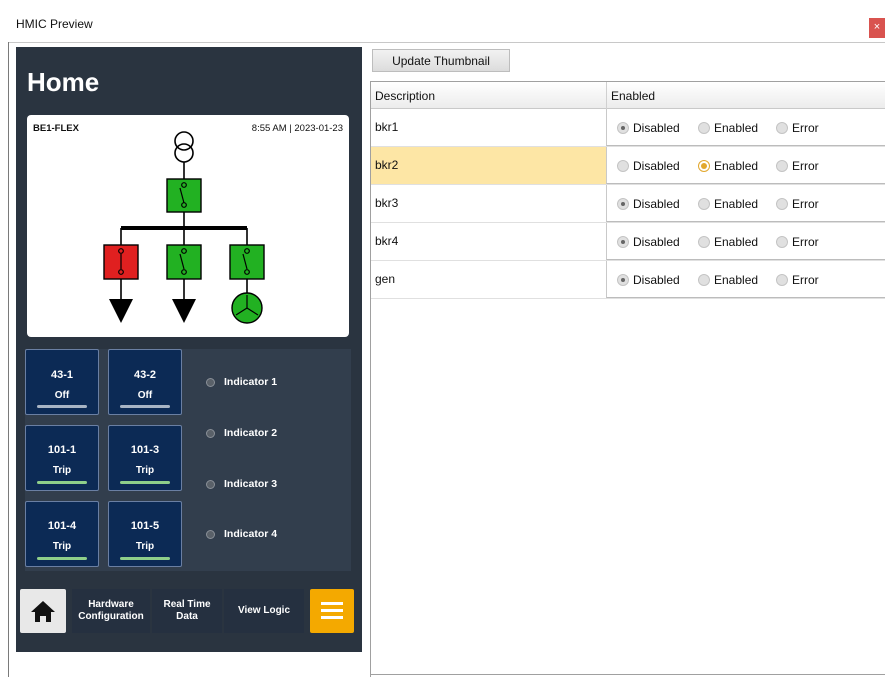  I want to click on indicator-3: Indicator 3, so click(241, 484).